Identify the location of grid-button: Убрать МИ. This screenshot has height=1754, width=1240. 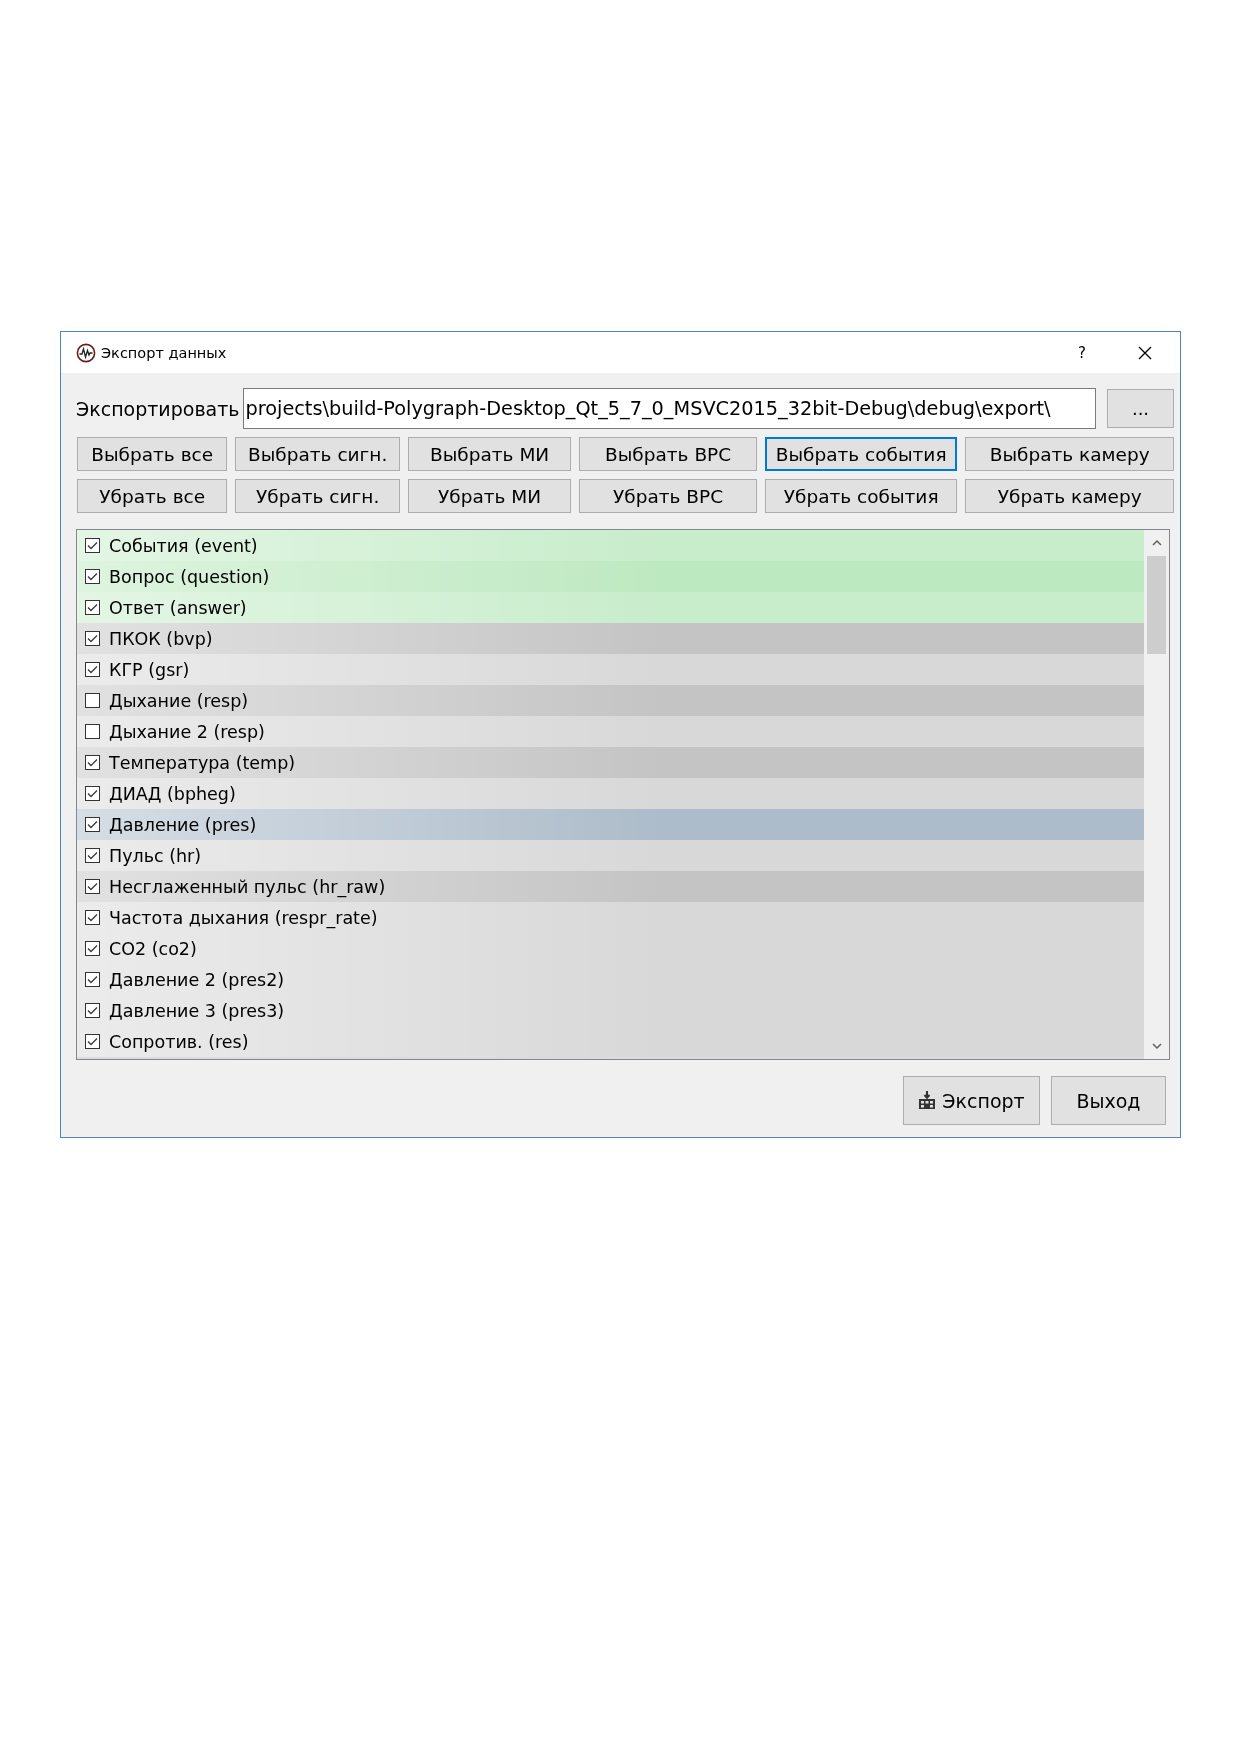
(489, 496).